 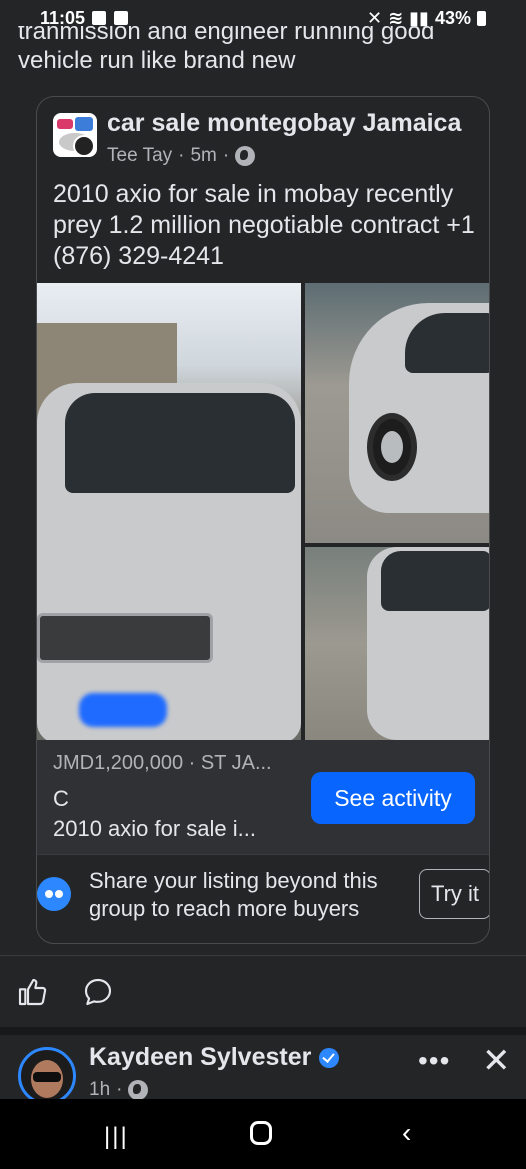 I want to click on verified-badge-icon, so click(x=329, y=1057).